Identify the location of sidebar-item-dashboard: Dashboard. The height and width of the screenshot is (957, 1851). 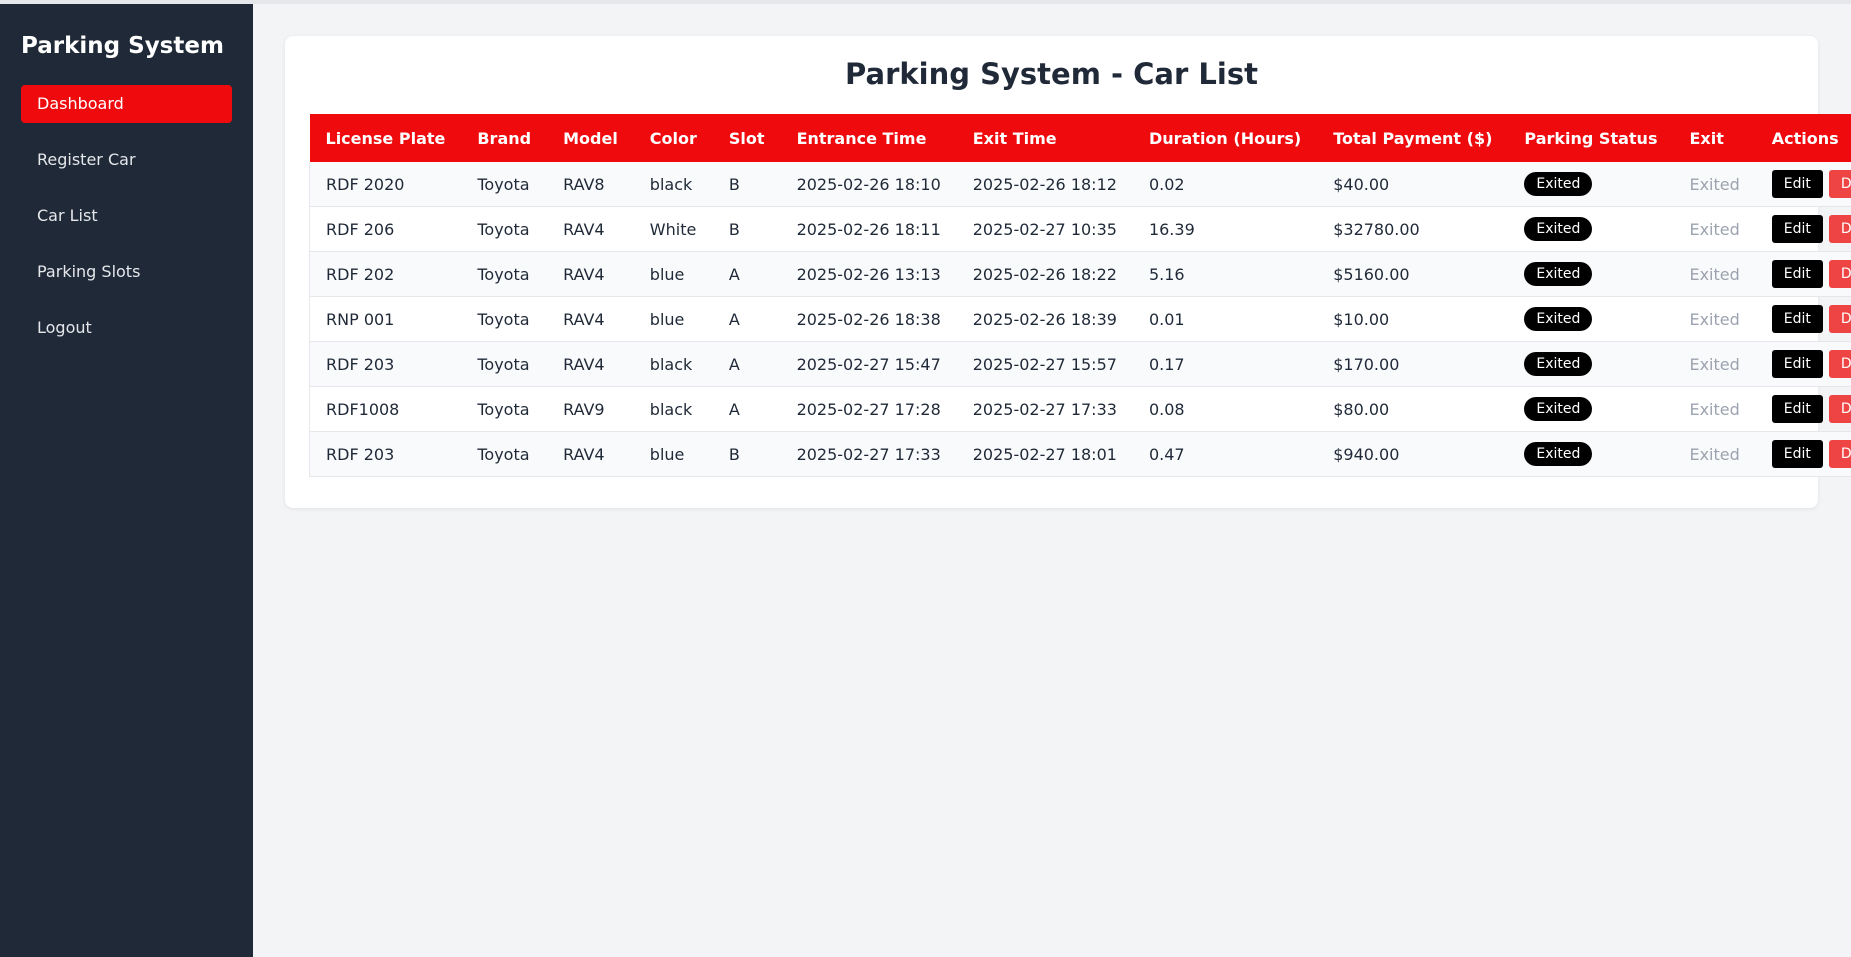
(126, 104).